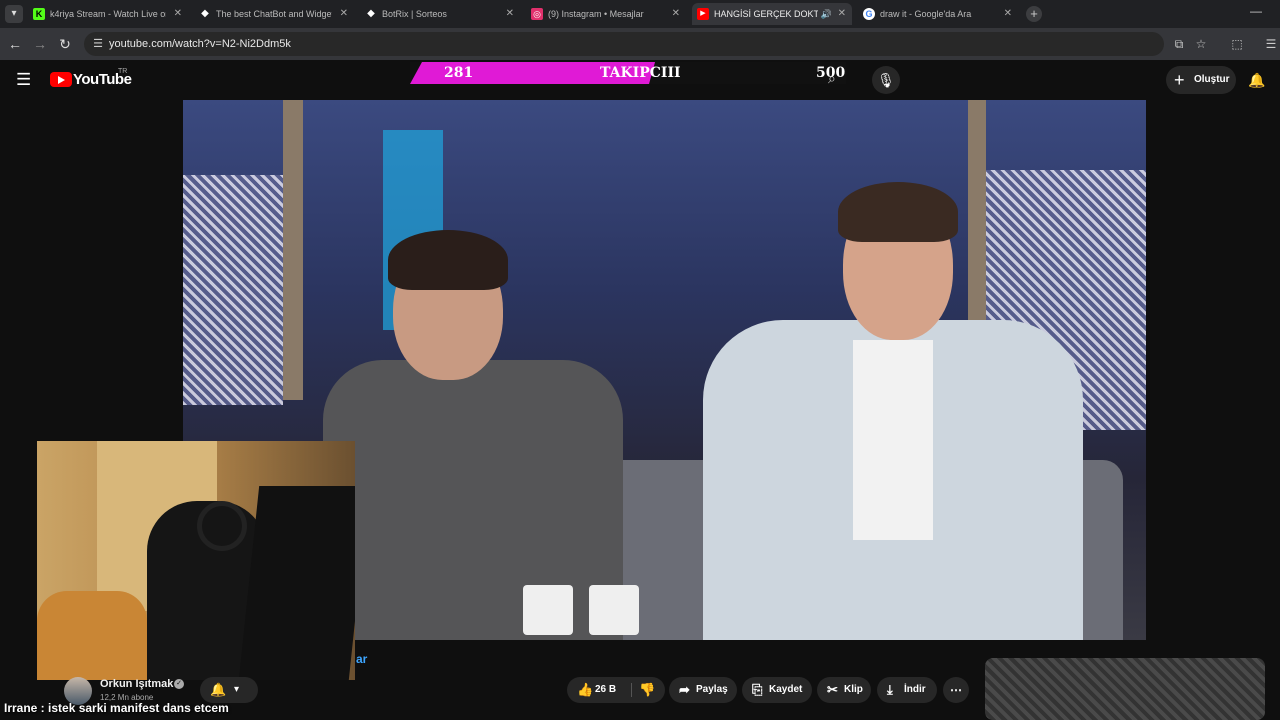 Image resolution: width=1280 pixels, height=720 pixels. Describe the element at coordinates (1034, 14) in the screenshot. I see `new-tab-plus-icon: +` at that location.